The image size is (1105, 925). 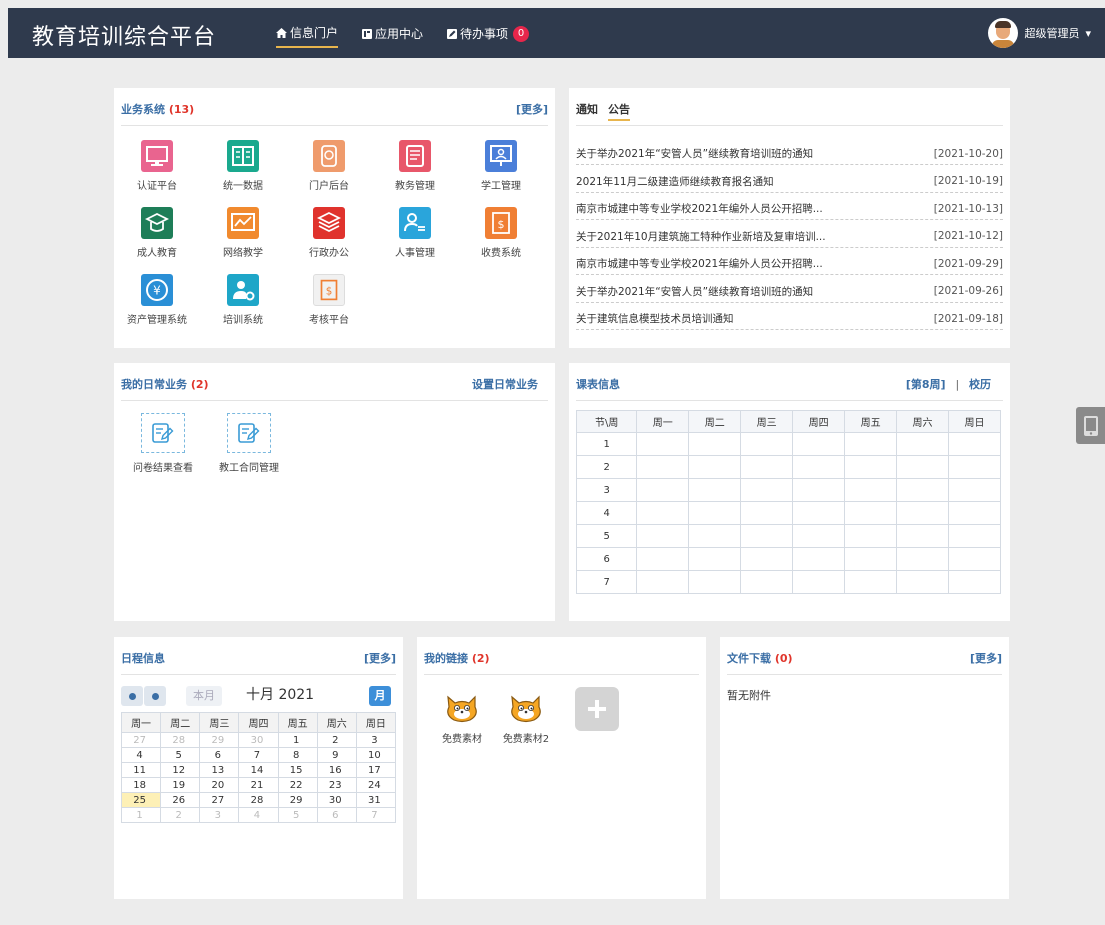 I want to click on calendar-day: 12, so click(x=180, y=770).